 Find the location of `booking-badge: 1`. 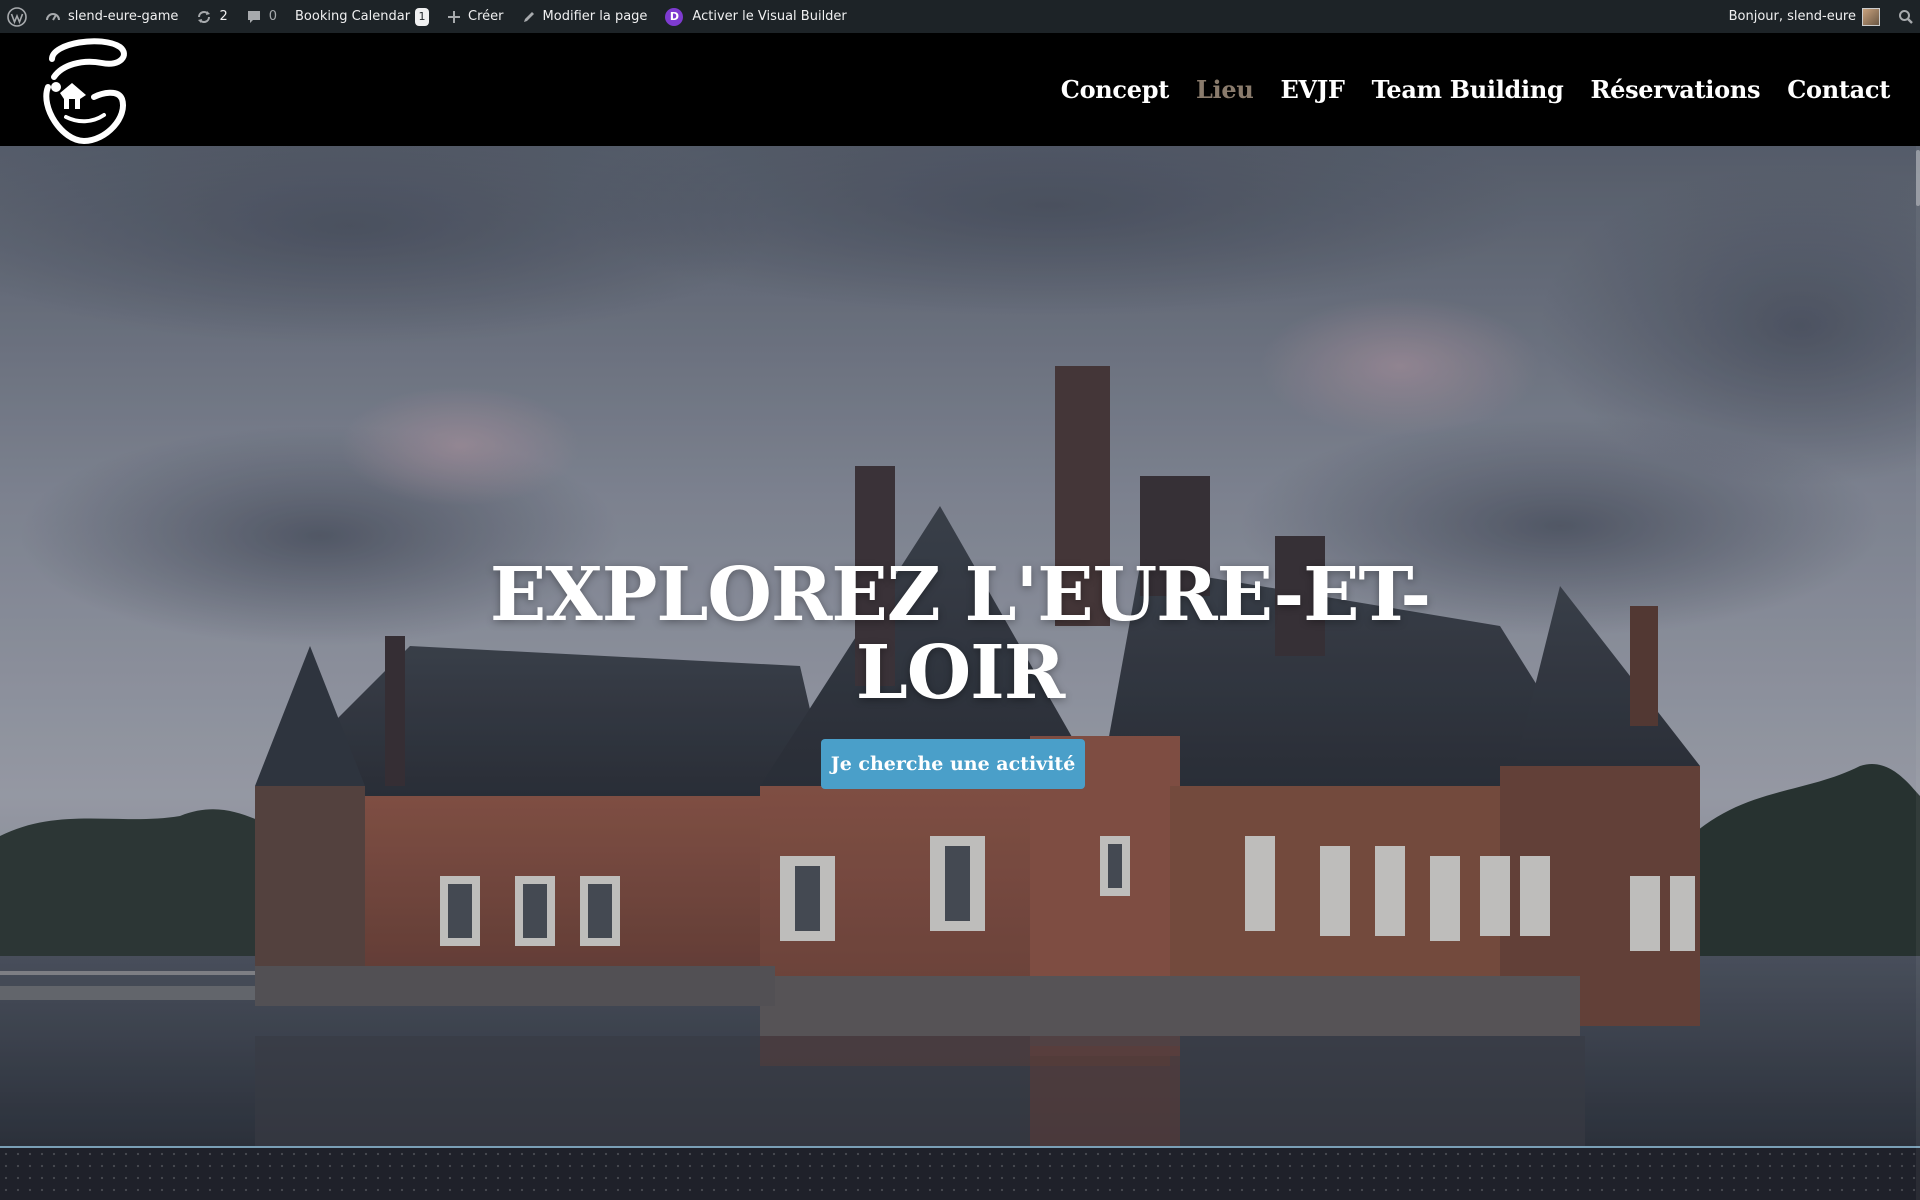

booking-badge: 1 is located at coordinates (422, 16).